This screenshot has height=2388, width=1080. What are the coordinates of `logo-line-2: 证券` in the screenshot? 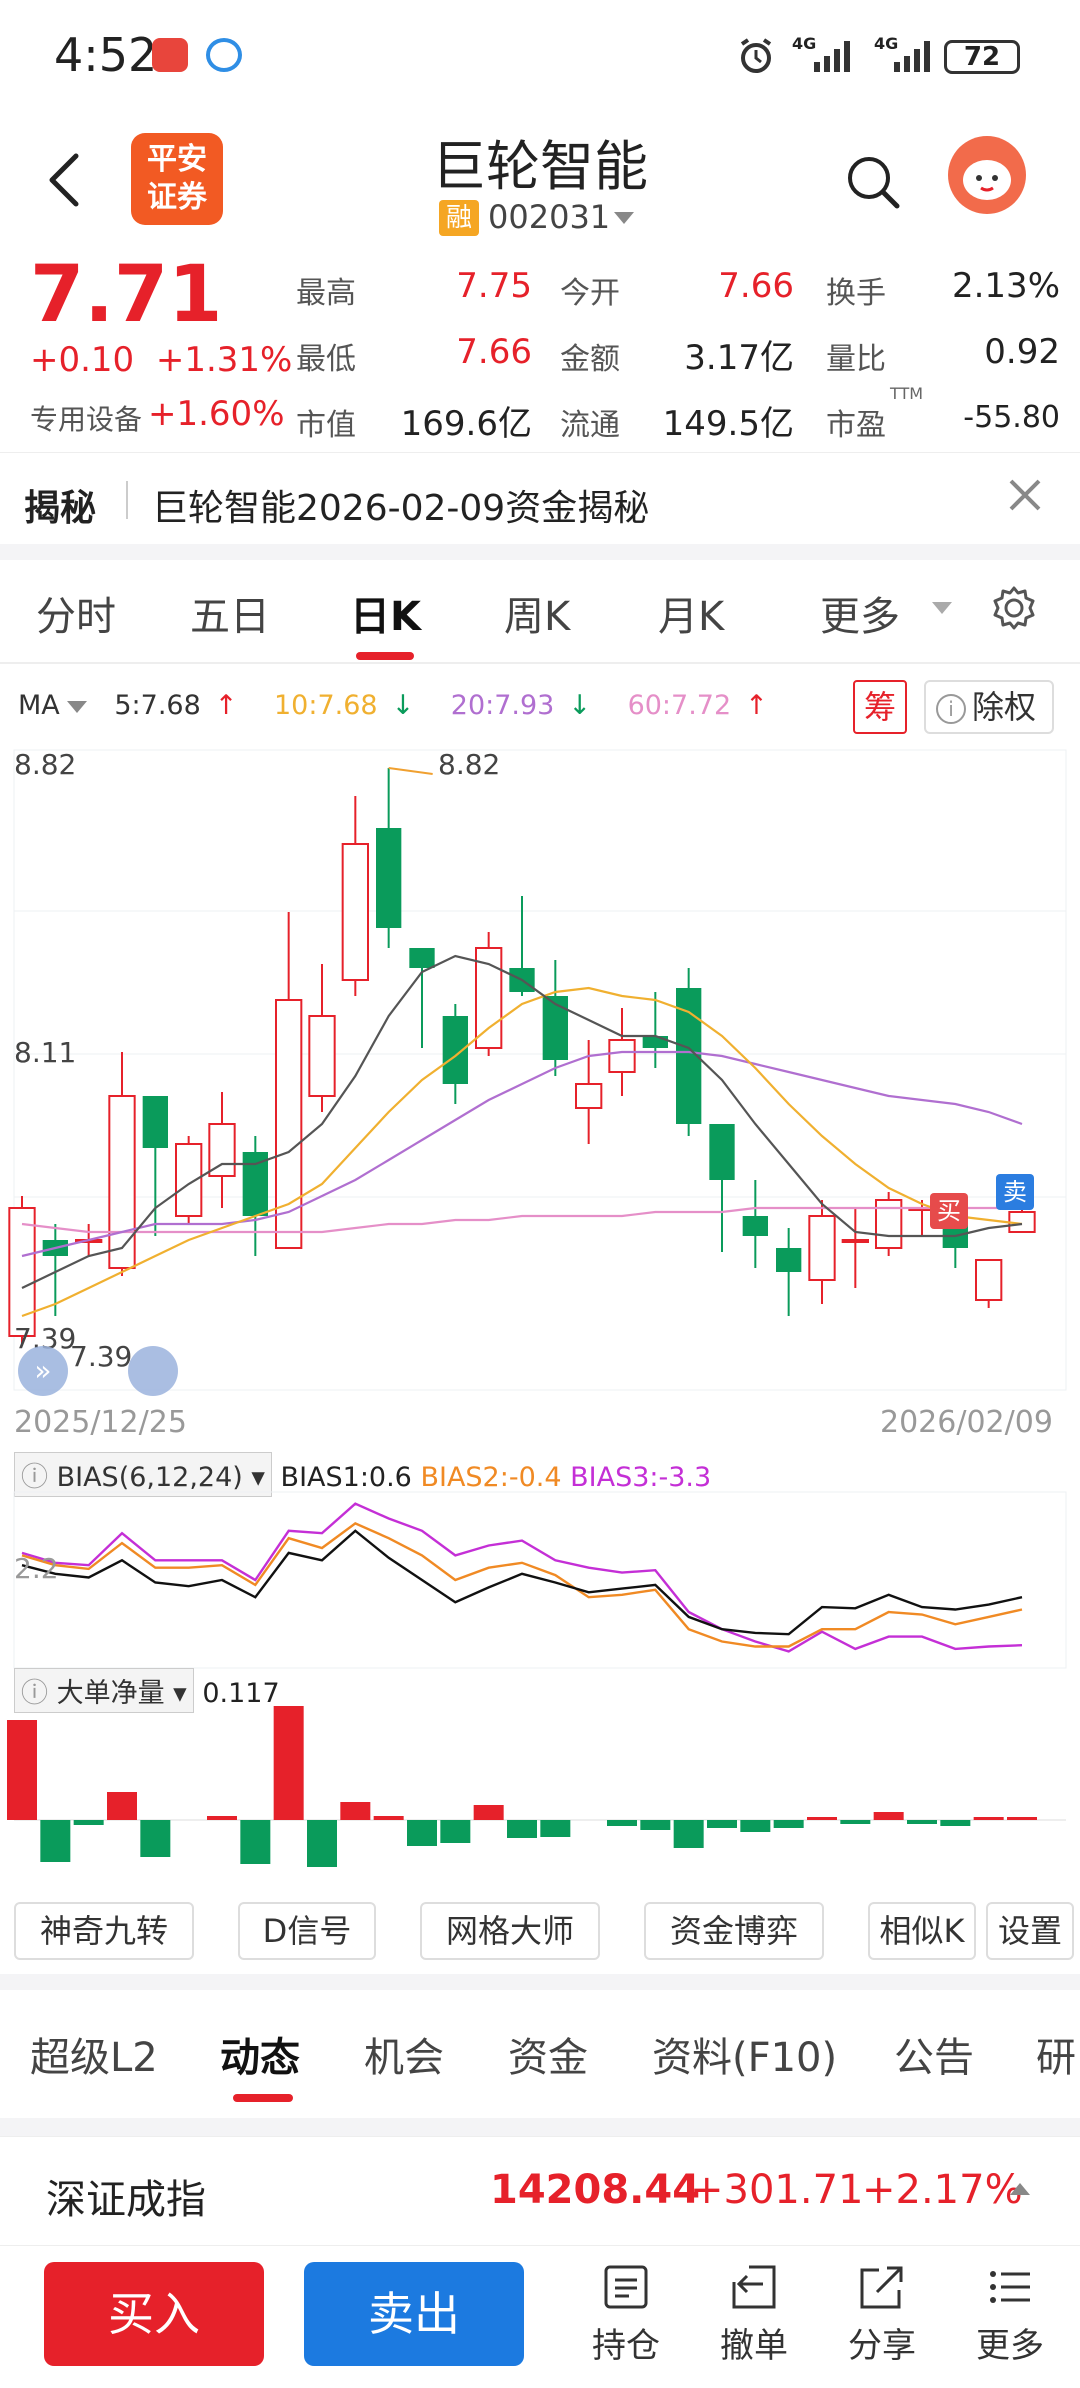 It's located at (177, 197).